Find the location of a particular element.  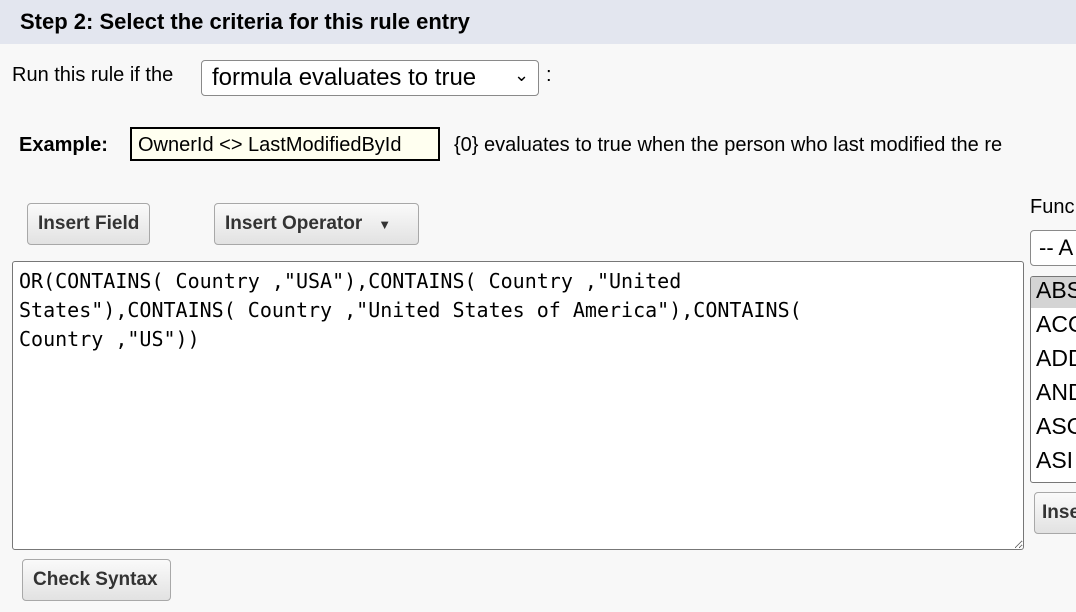

criteria-select: formula evaluates to true ⌄ is located at coordinates (370, 78).